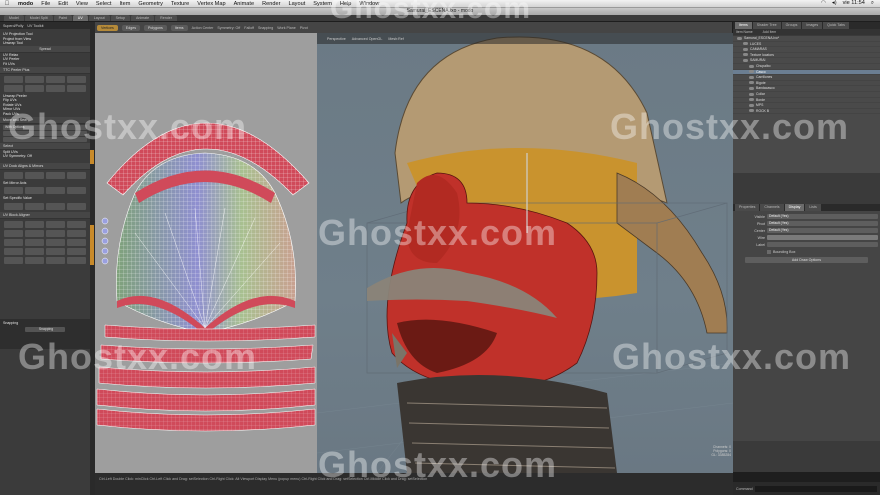 The width and height of the screenshot is (880, 495). I want to click on option-button, so click(45, 139).